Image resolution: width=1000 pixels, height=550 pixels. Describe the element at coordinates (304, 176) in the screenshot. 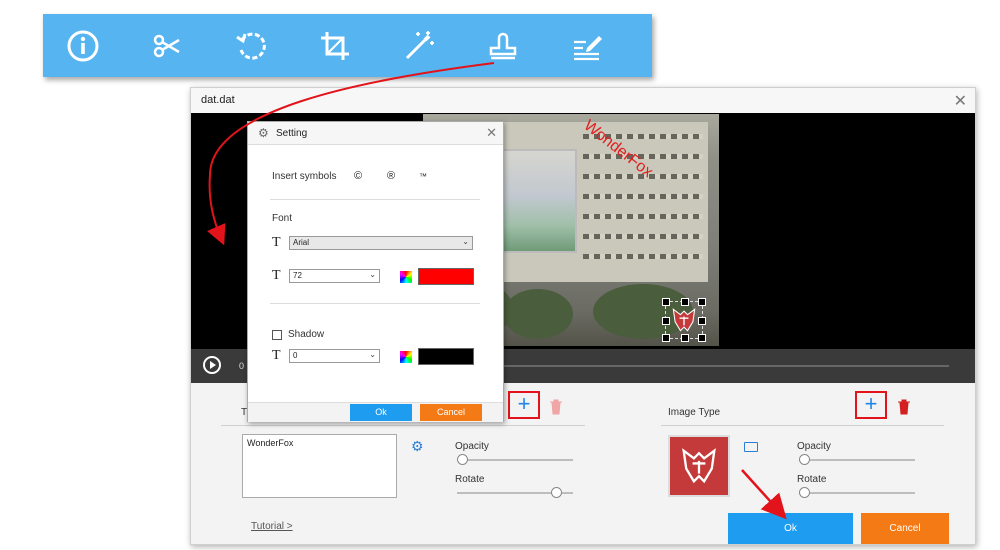

I see `insert-symbols-label: Insert symbols` at that location.